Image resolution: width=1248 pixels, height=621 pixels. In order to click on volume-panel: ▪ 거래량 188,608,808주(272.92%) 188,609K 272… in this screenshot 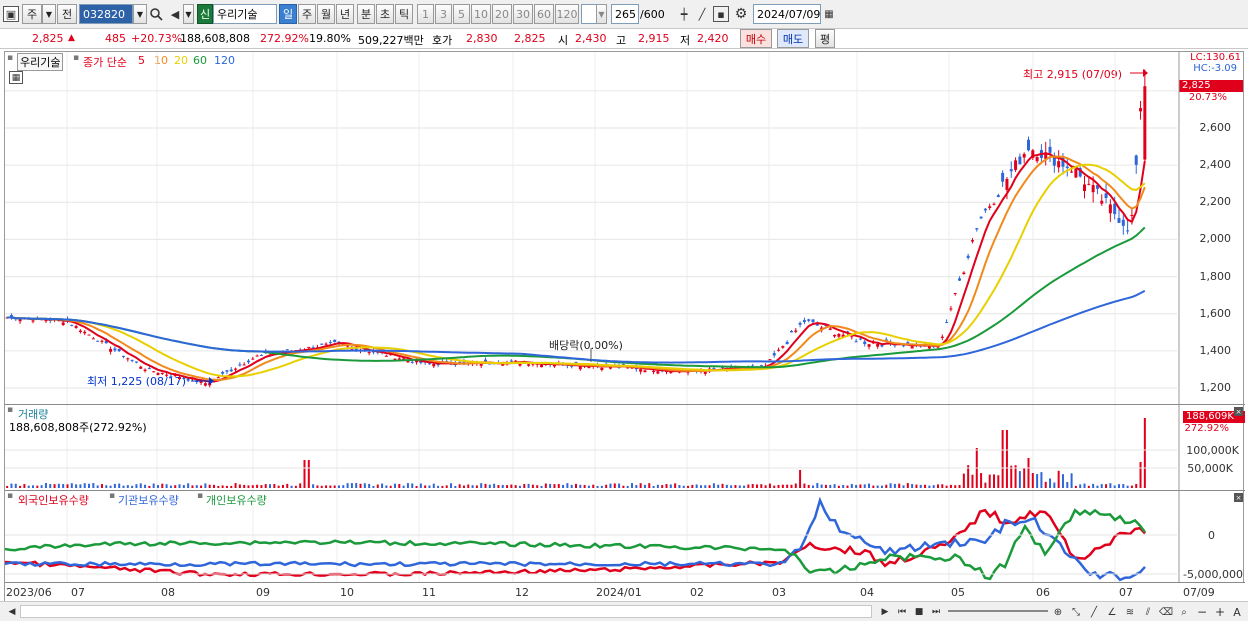, I will do `click(625, 447)`.